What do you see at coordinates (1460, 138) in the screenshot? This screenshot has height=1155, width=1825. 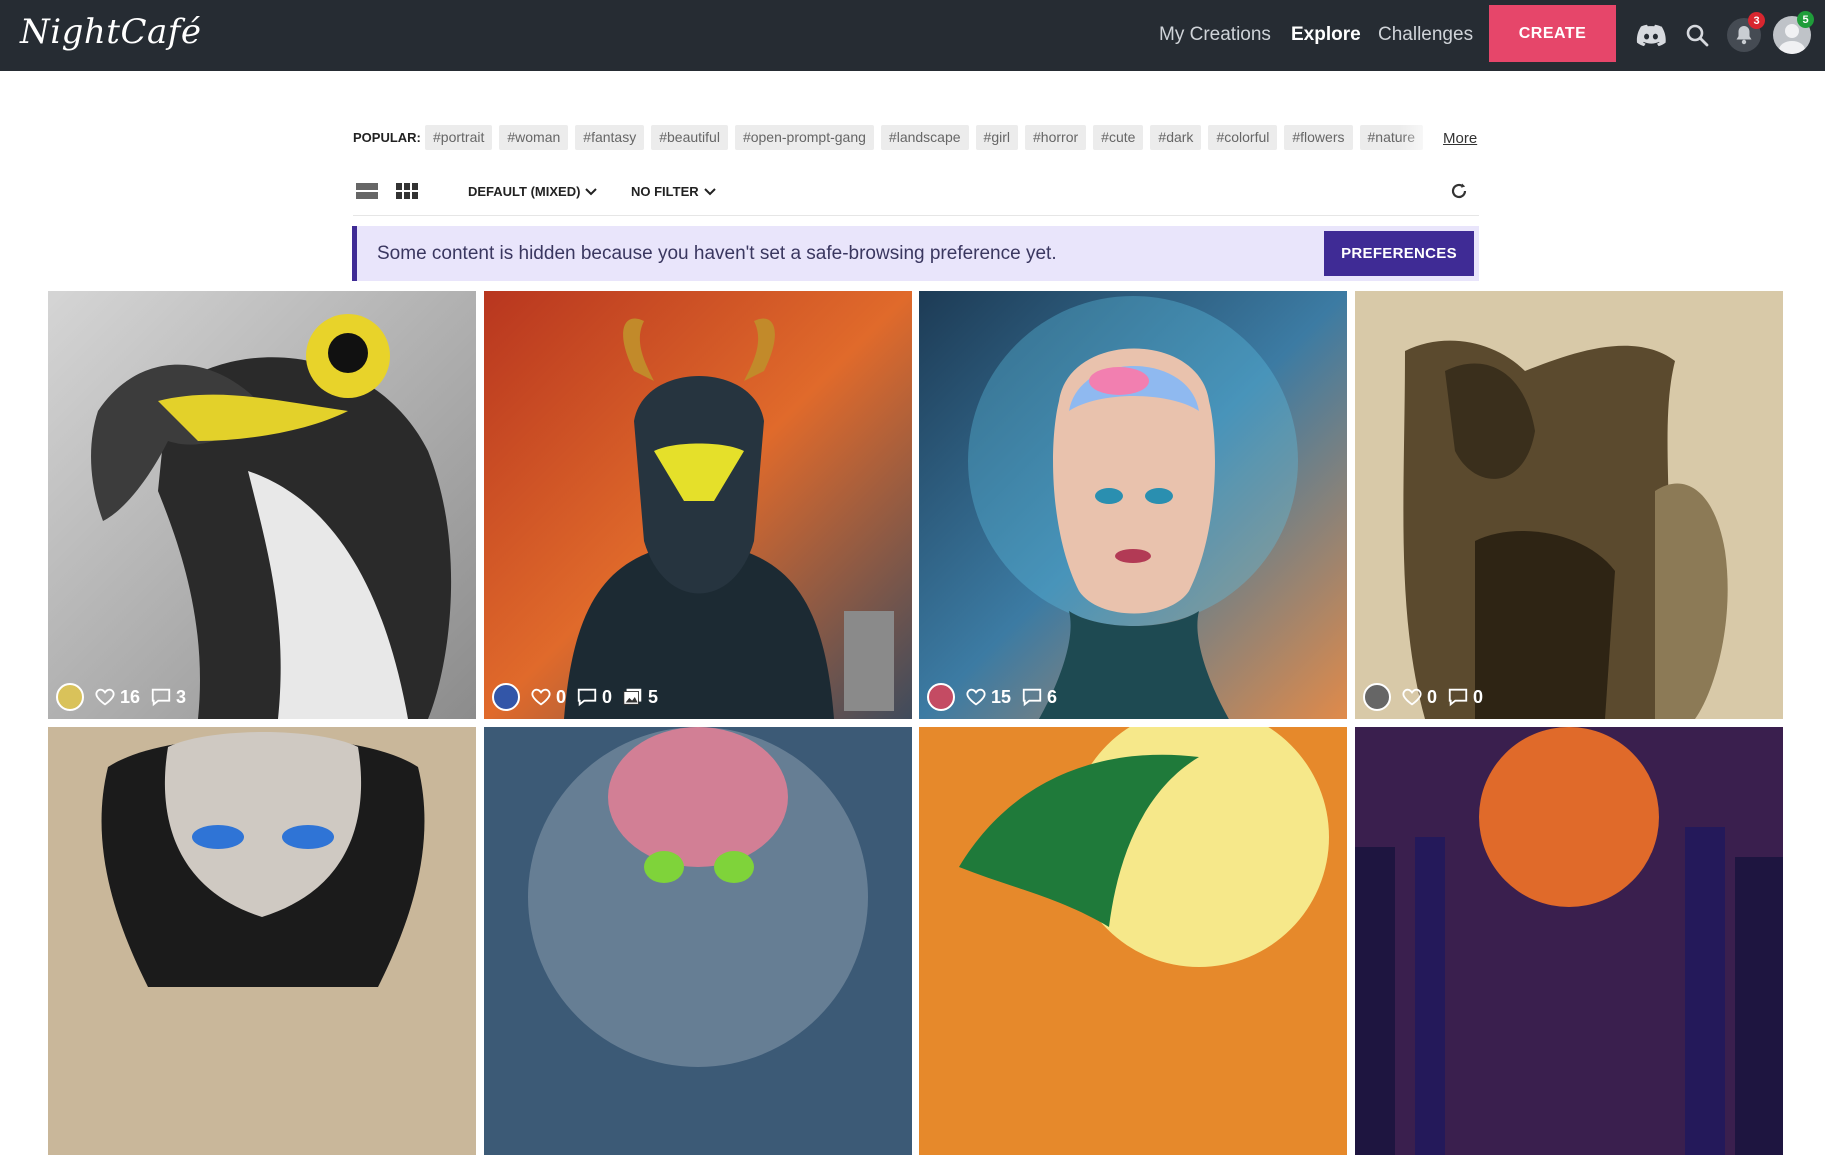 I see `more-tags-link: More` at bounding box center [1460, 138].